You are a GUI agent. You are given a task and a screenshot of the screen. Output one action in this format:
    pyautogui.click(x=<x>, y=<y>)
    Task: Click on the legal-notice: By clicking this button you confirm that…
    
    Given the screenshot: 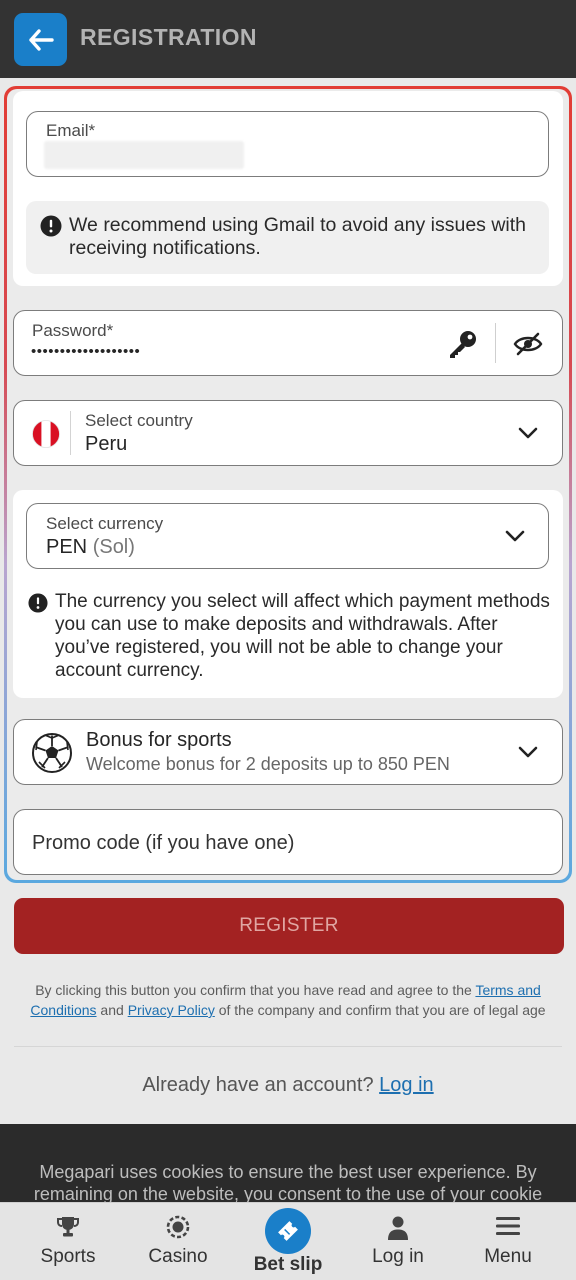 What is the action you would take?
    pyautogui.click(x=288, y=1000)
    